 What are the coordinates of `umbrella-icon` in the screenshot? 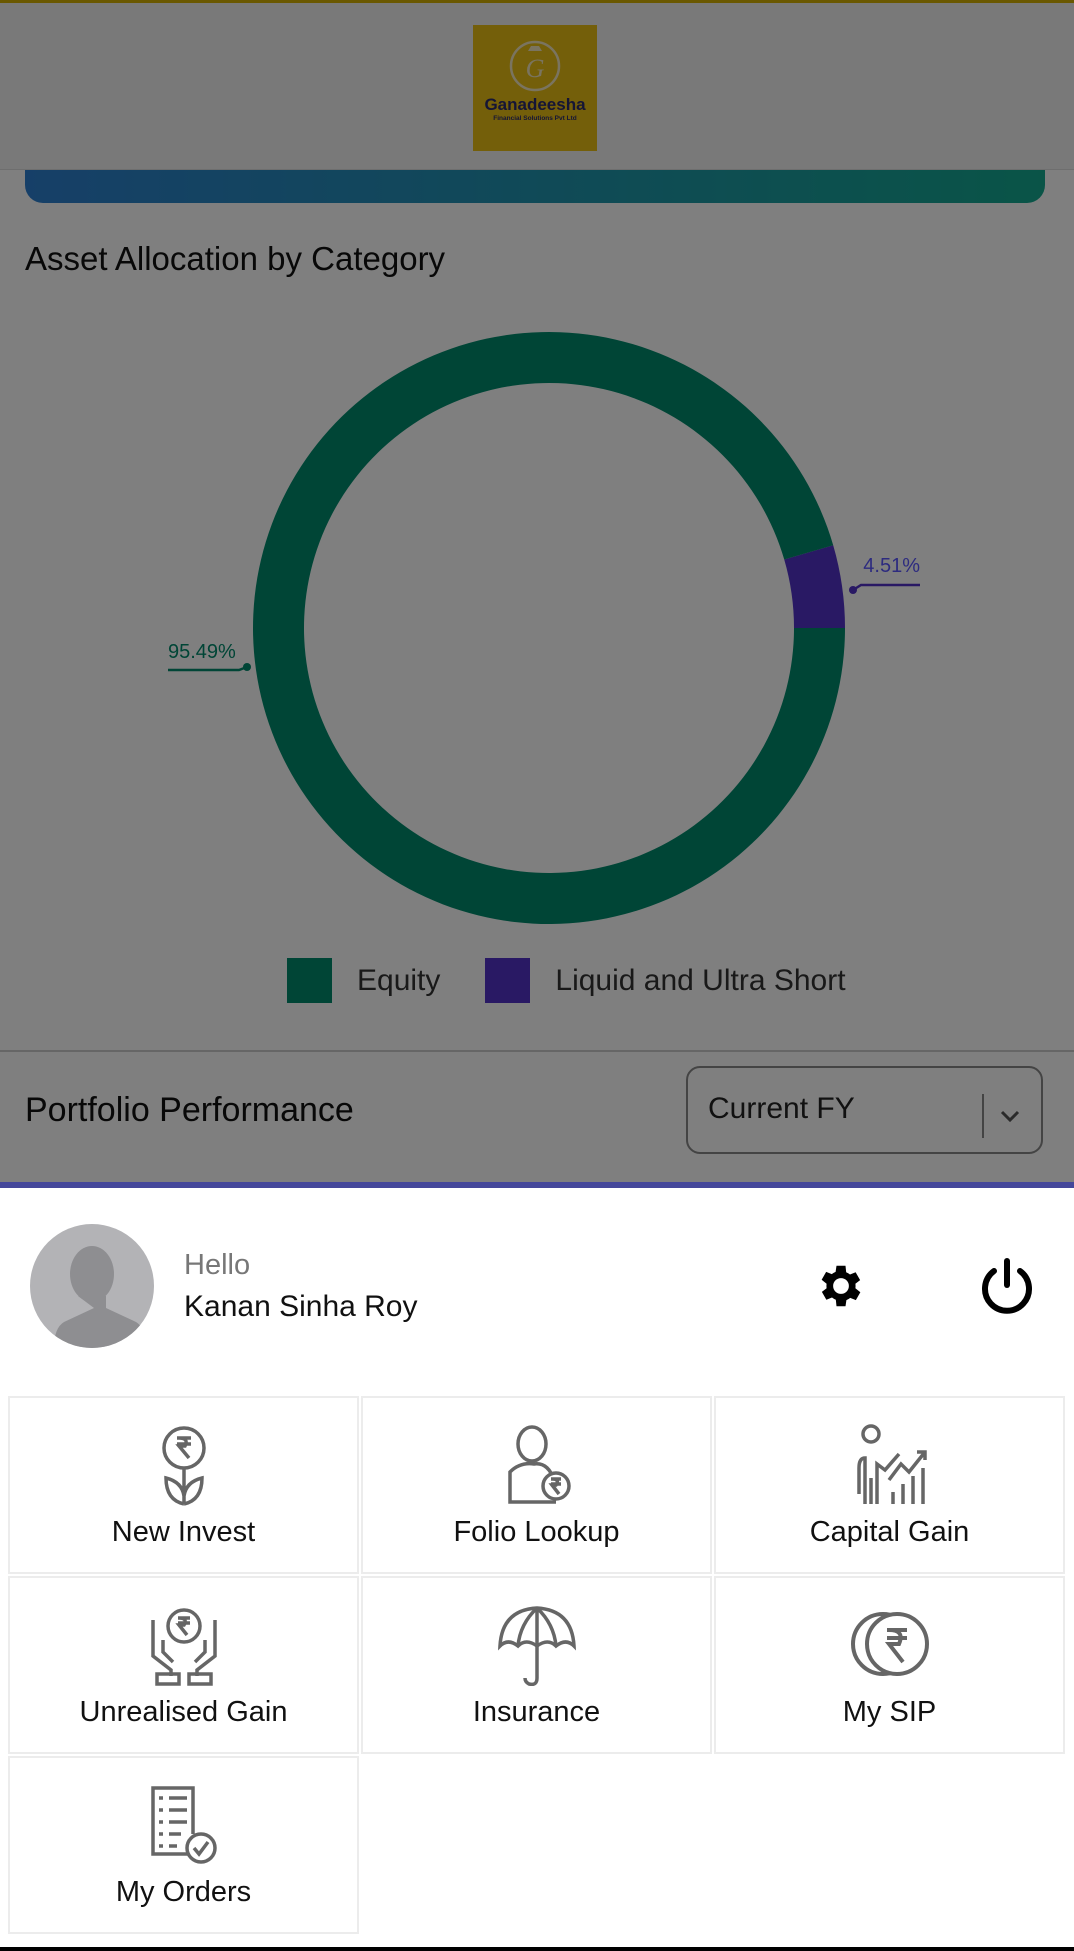 It's located at (536, 1646).